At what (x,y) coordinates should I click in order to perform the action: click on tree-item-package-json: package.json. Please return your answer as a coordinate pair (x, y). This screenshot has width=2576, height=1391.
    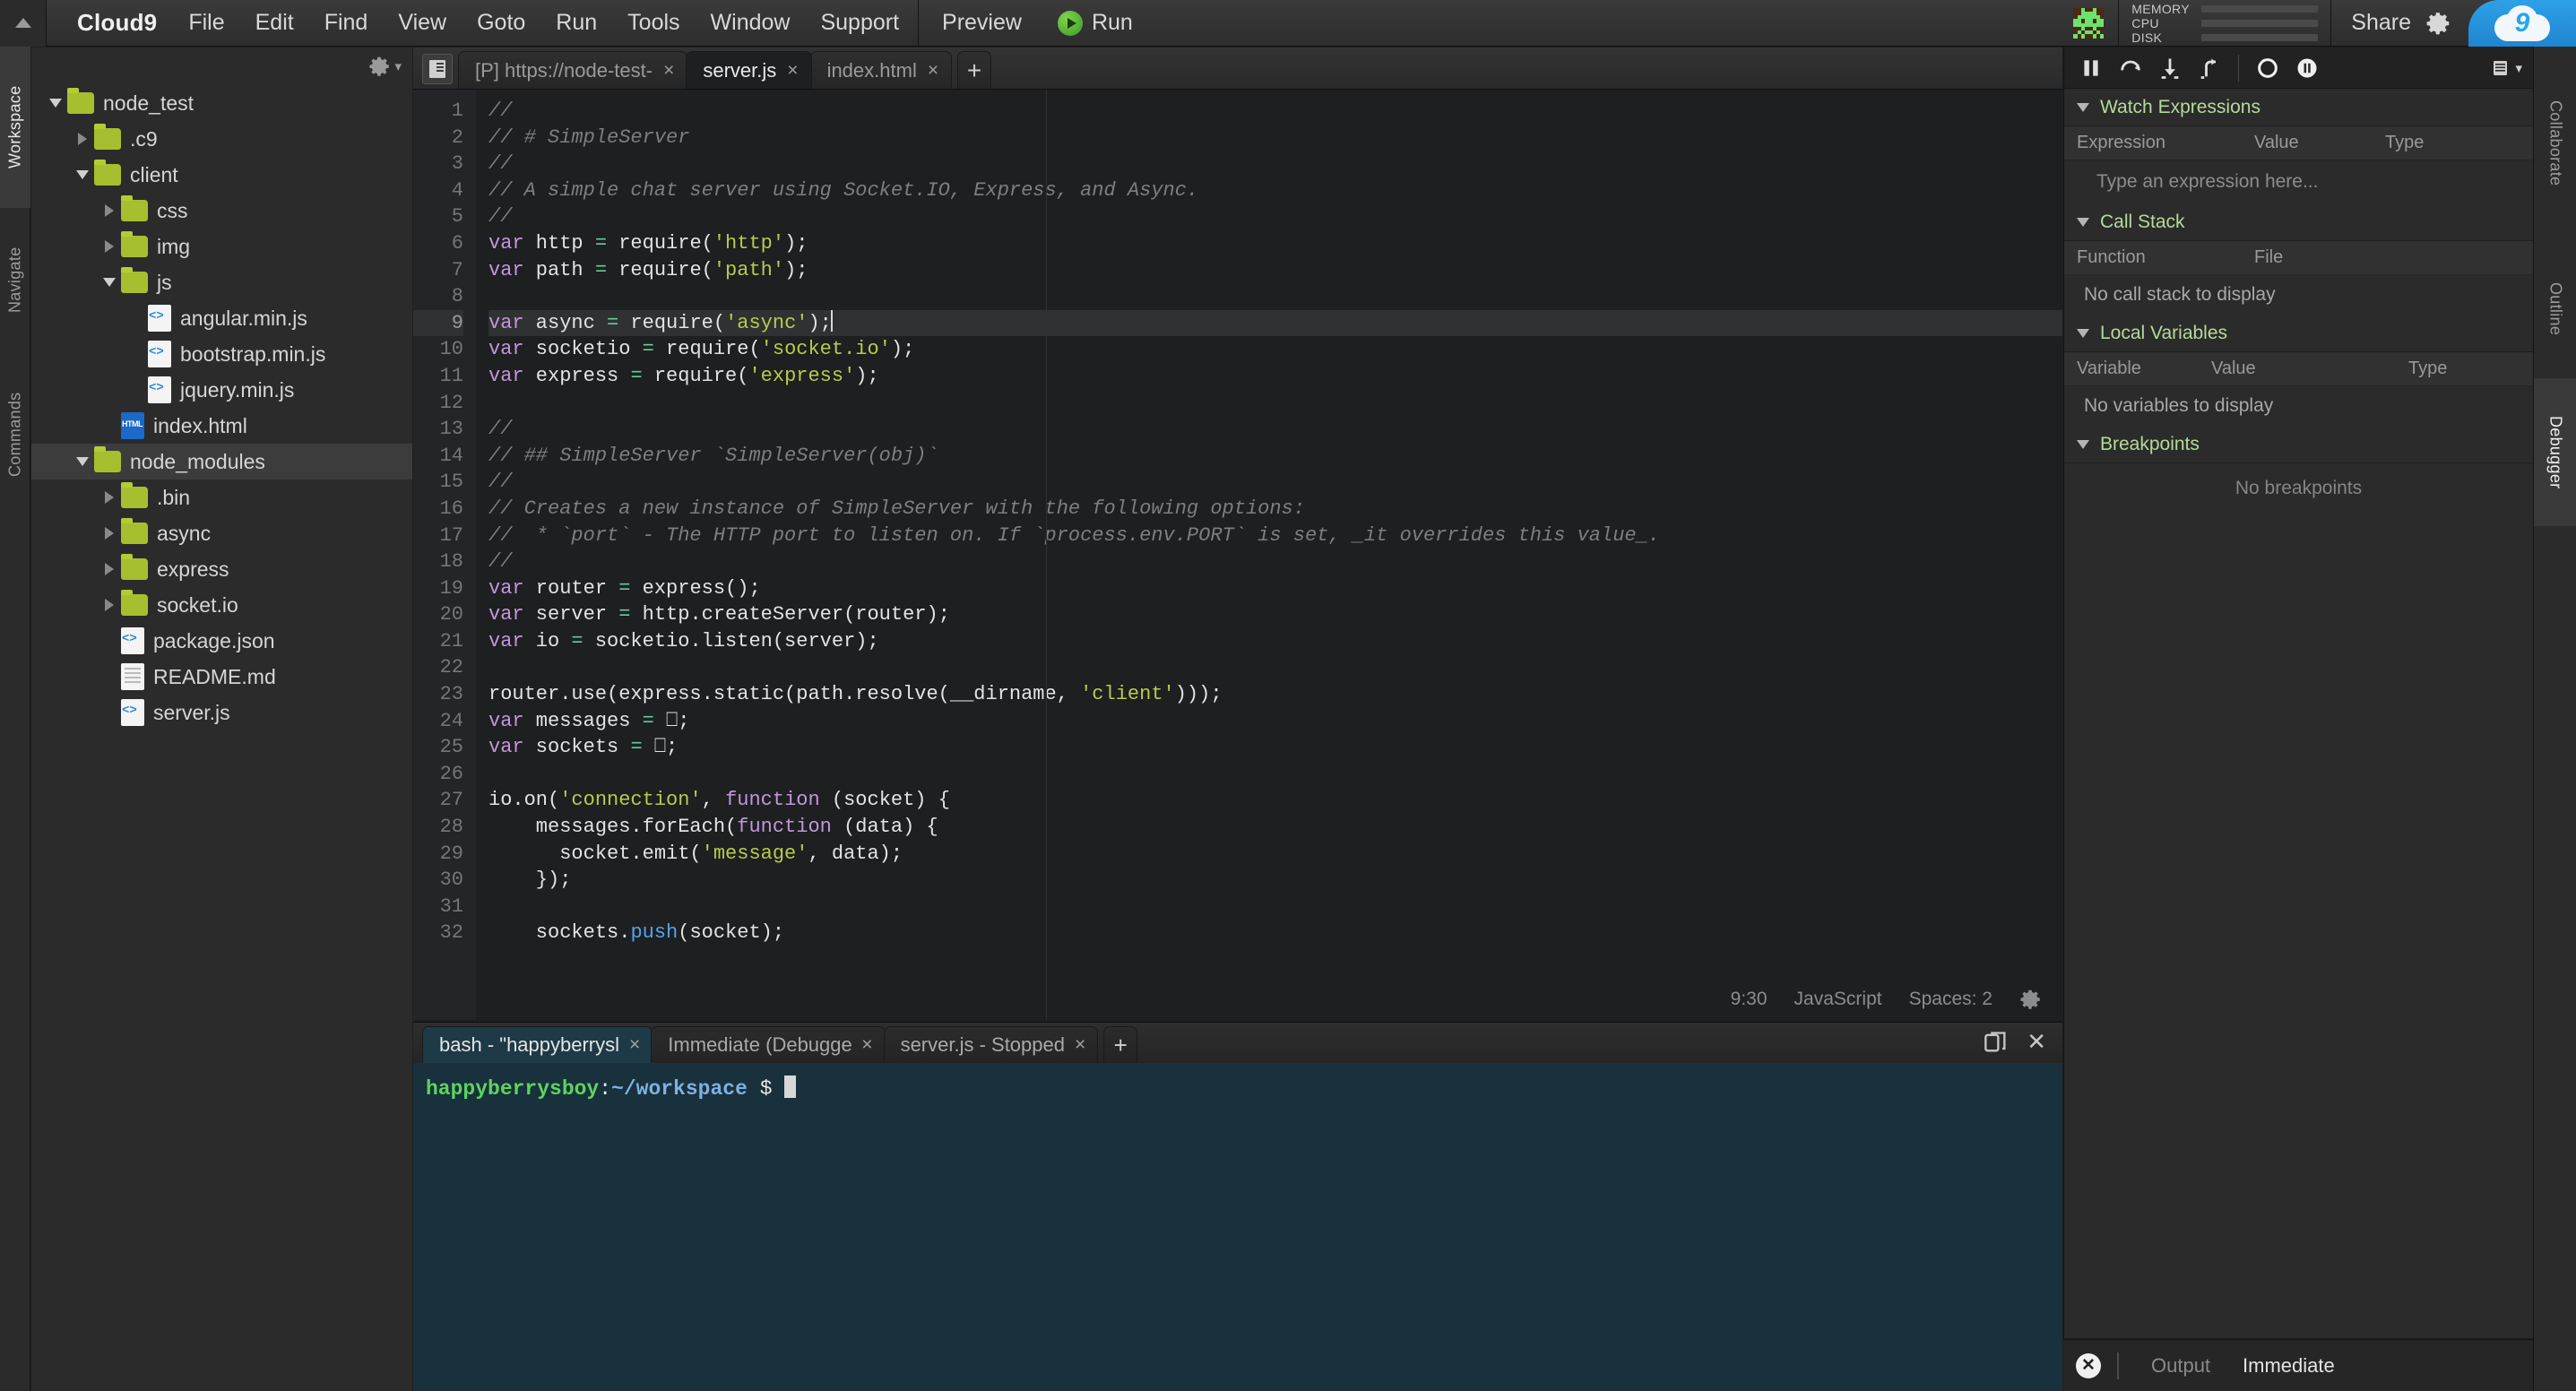
    Looking at the image, I should click on (221, 641).